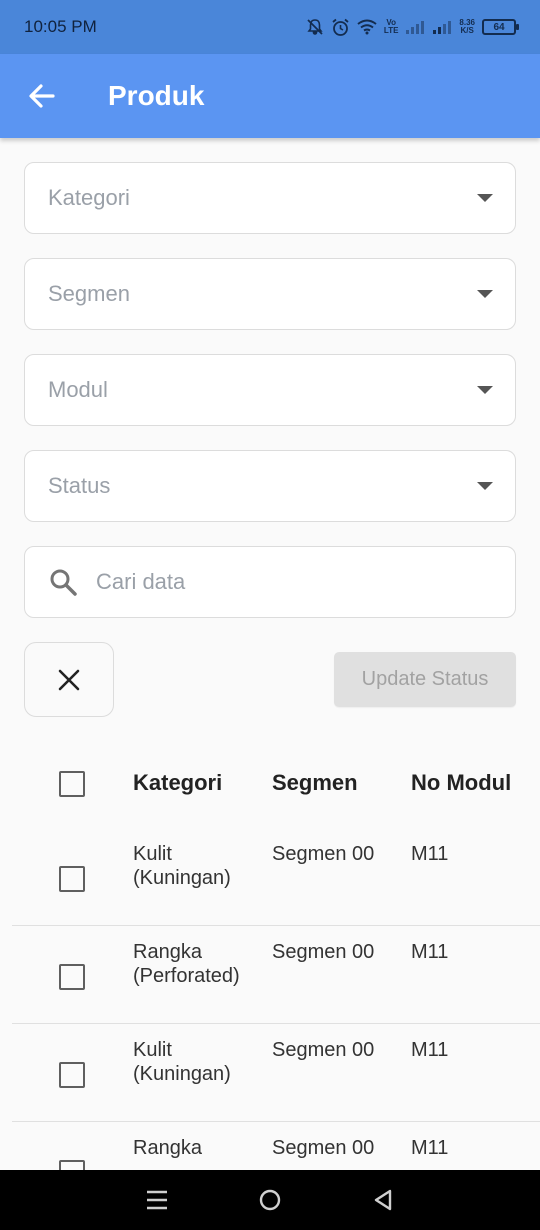 This screenshot has height=1230, width=540. What do you see at coordinates (156, 95) in the screenshot?
I see `page-title: Produk` at bounding box center [156, 95].